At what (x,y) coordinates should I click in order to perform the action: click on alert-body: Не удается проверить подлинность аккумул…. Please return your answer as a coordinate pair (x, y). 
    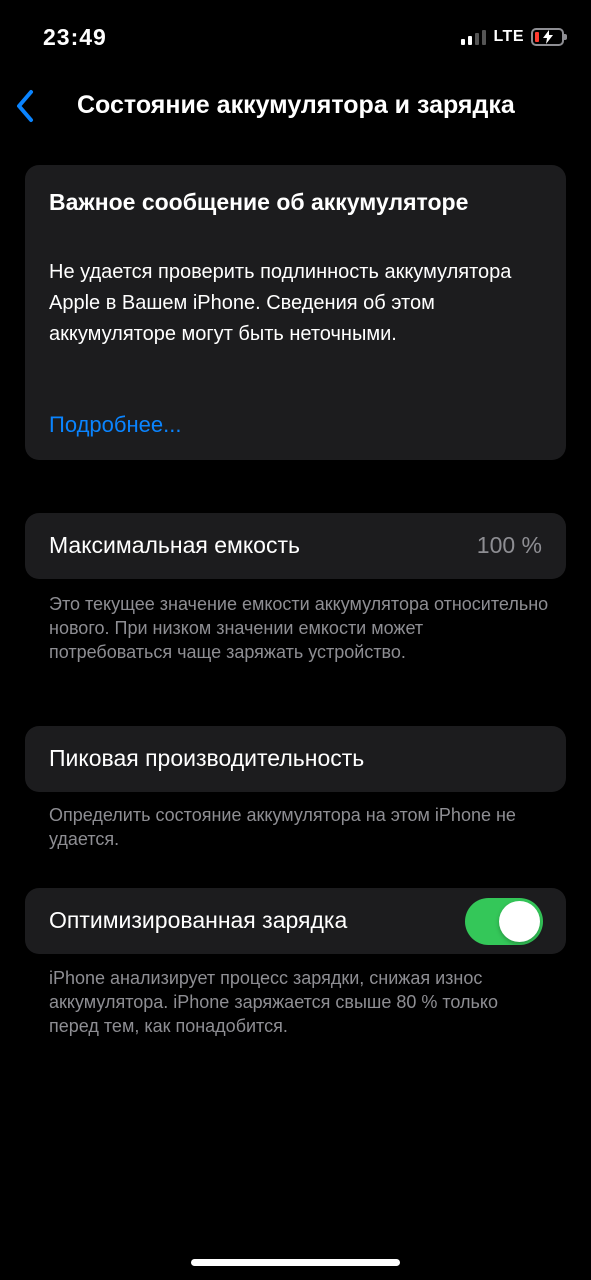
    Looking at the image, I should click on (280, 303).